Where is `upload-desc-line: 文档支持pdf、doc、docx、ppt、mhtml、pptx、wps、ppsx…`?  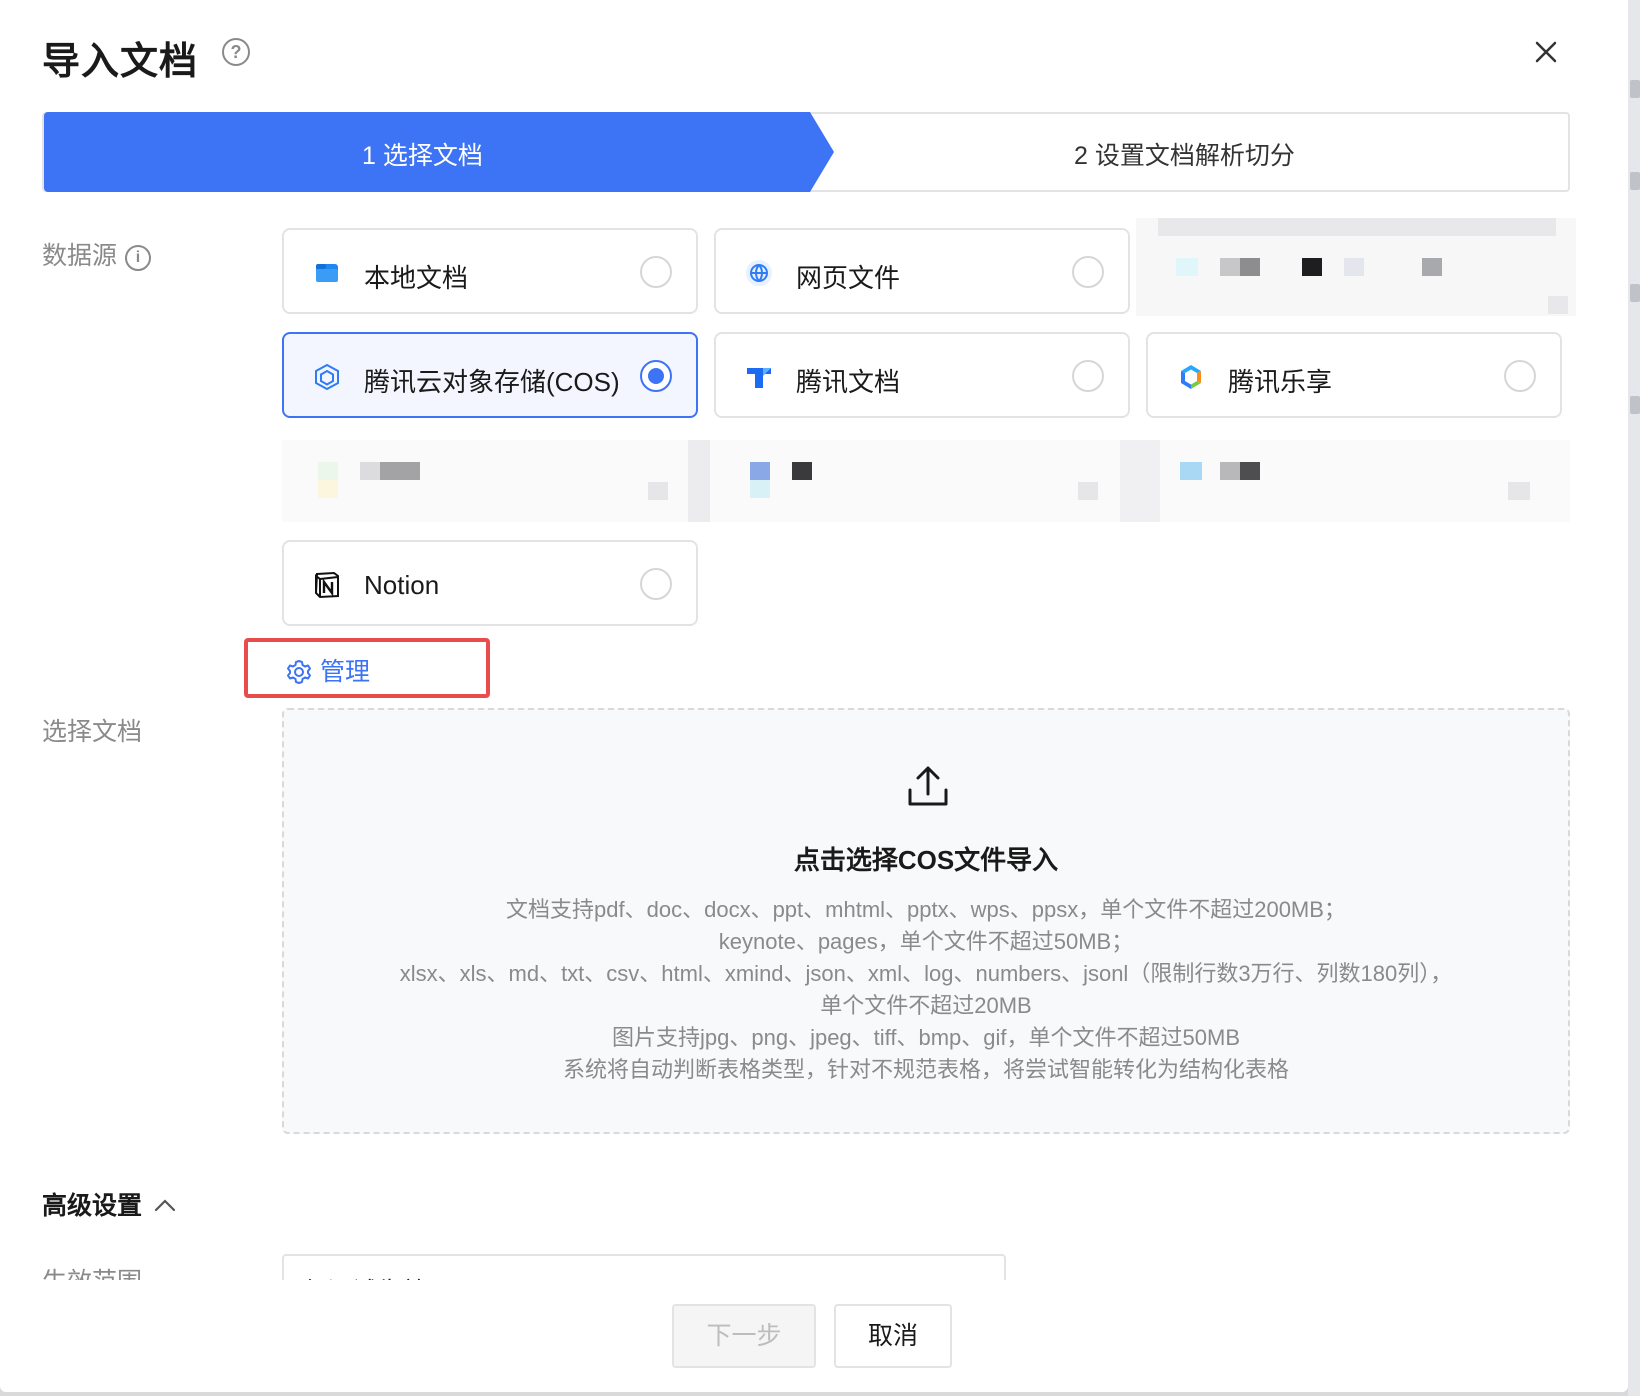 upload-desc-line: 文档支持pdf、doc、docx、ppt、mhtml、pptx、wps、ppsx… is located at coordinates (926, 909).